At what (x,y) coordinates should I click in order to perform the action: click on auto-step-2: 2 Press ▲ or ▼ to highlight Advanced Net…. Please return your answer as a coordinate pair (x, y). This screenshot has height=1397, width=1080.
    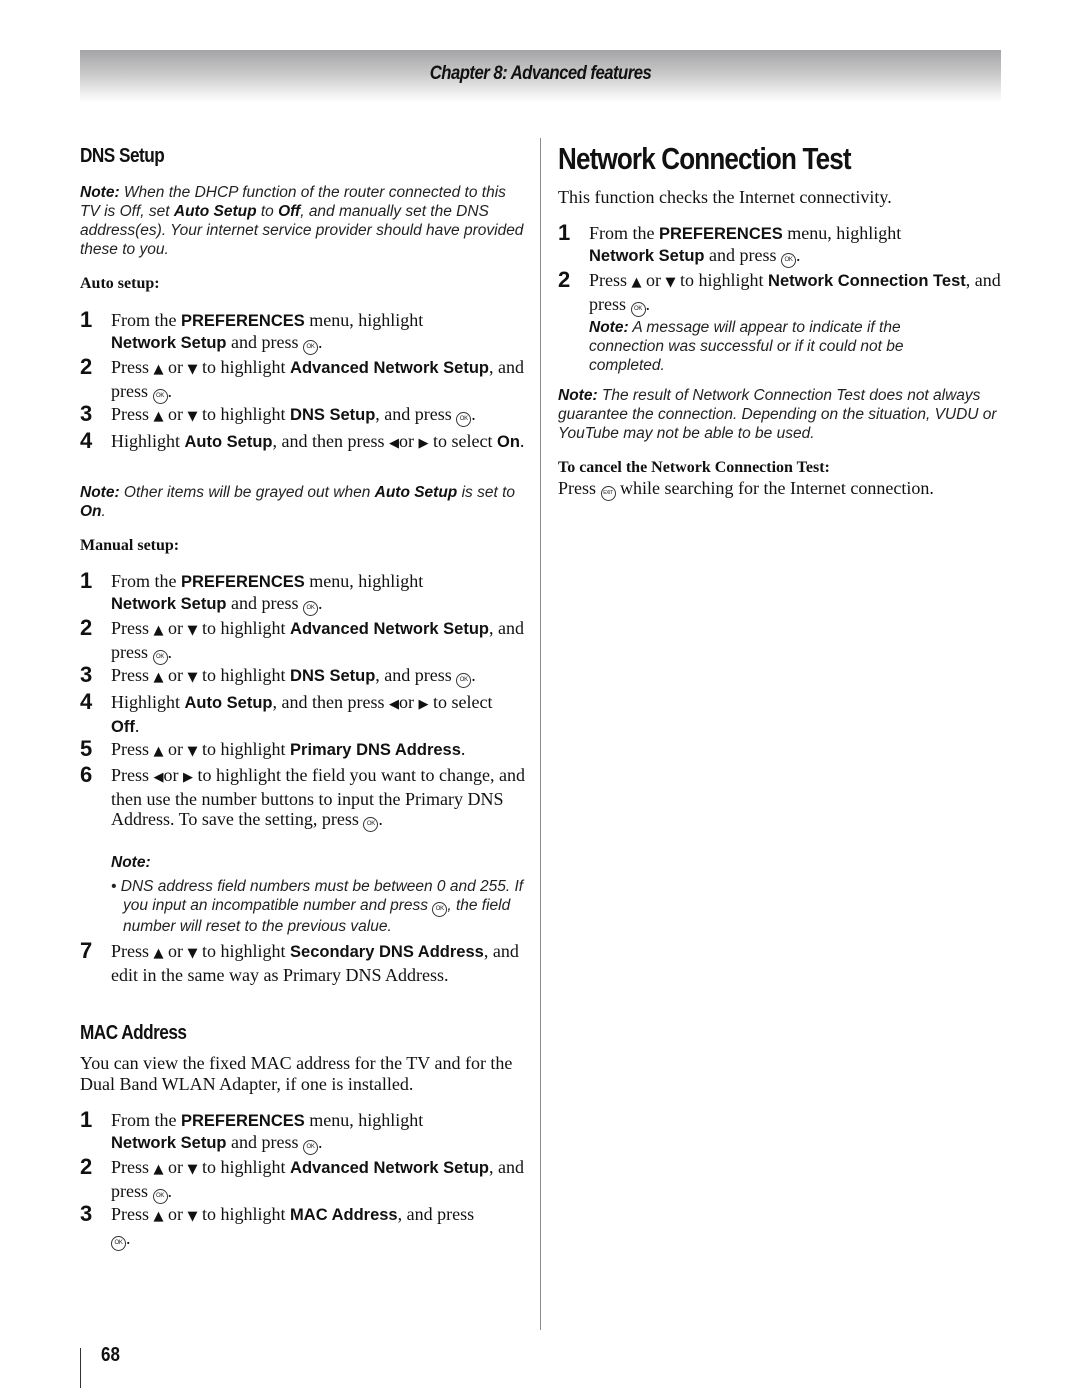
    Looking at the image, I should click on (302, 379).